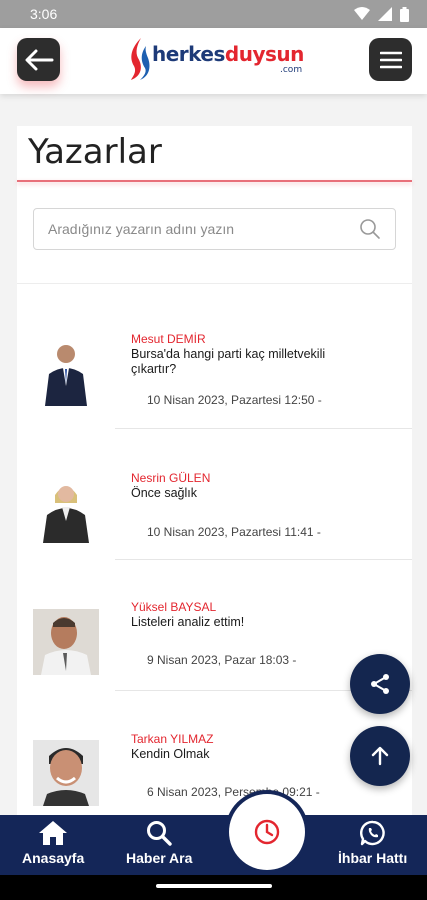  What do you see at coordinates (246, 493) in the screenshot?
I see `article-headline: Önce sağlık` at bounding box center [246, 493].